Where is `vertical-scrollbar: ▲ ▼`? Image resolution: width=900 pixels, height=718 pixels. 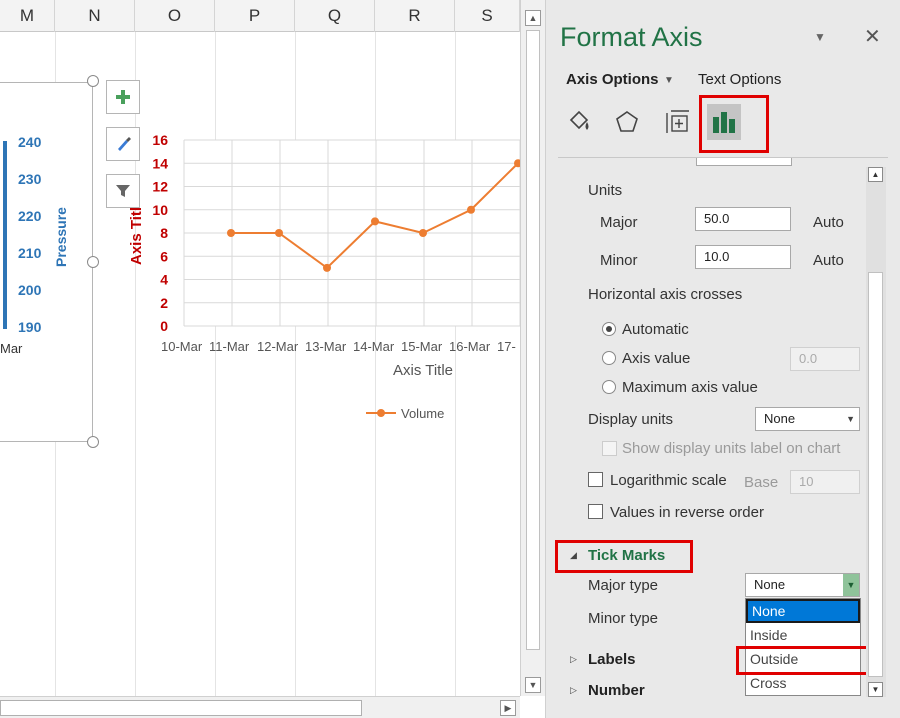 vertical-scrollbar: ▲ ▼ is located at coordinates (532, 348).